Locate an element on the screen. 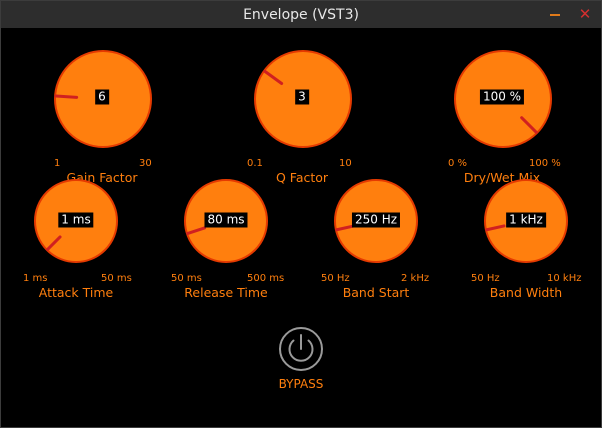 The image size is (602, 428). dry-wet-mix-max-label: 100 % is located at coordinates (545, 163).